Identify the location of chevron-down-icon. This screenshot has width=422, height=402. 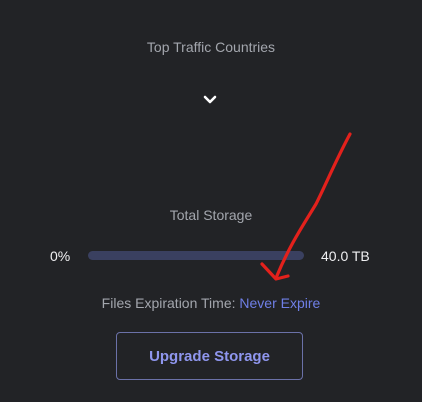
(210, 99).